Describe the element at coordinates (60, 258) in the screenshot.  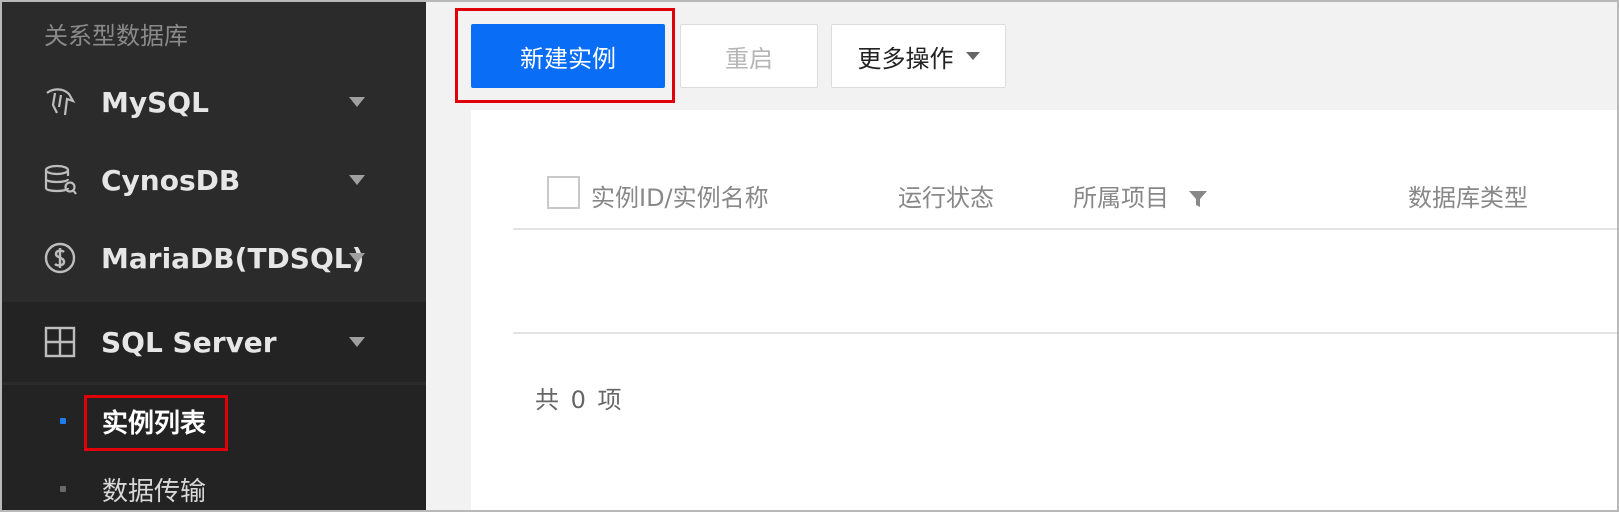
I see `dollar-circle-icon` at that location.